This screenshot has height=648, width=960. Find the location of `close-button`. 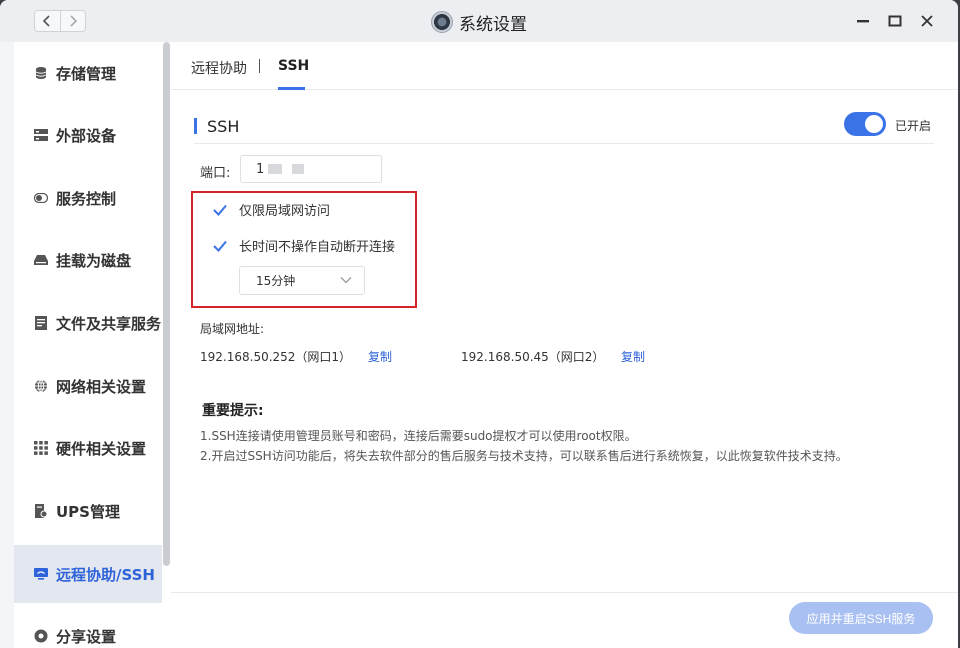

close-button is located at coordinates (927, 21).